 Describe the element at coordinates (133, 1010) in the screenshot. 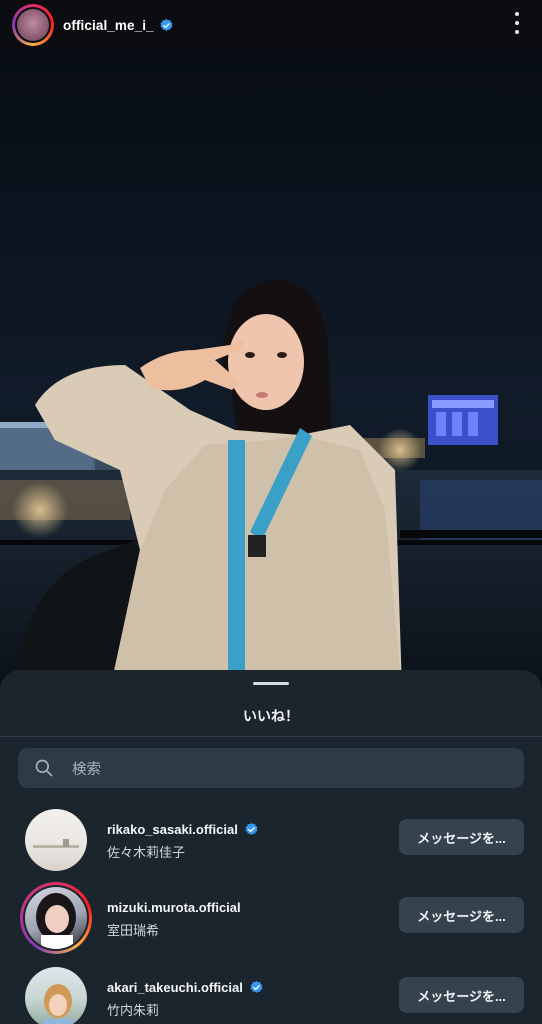

I see `liker-name: 竹内朱莉` at that location.